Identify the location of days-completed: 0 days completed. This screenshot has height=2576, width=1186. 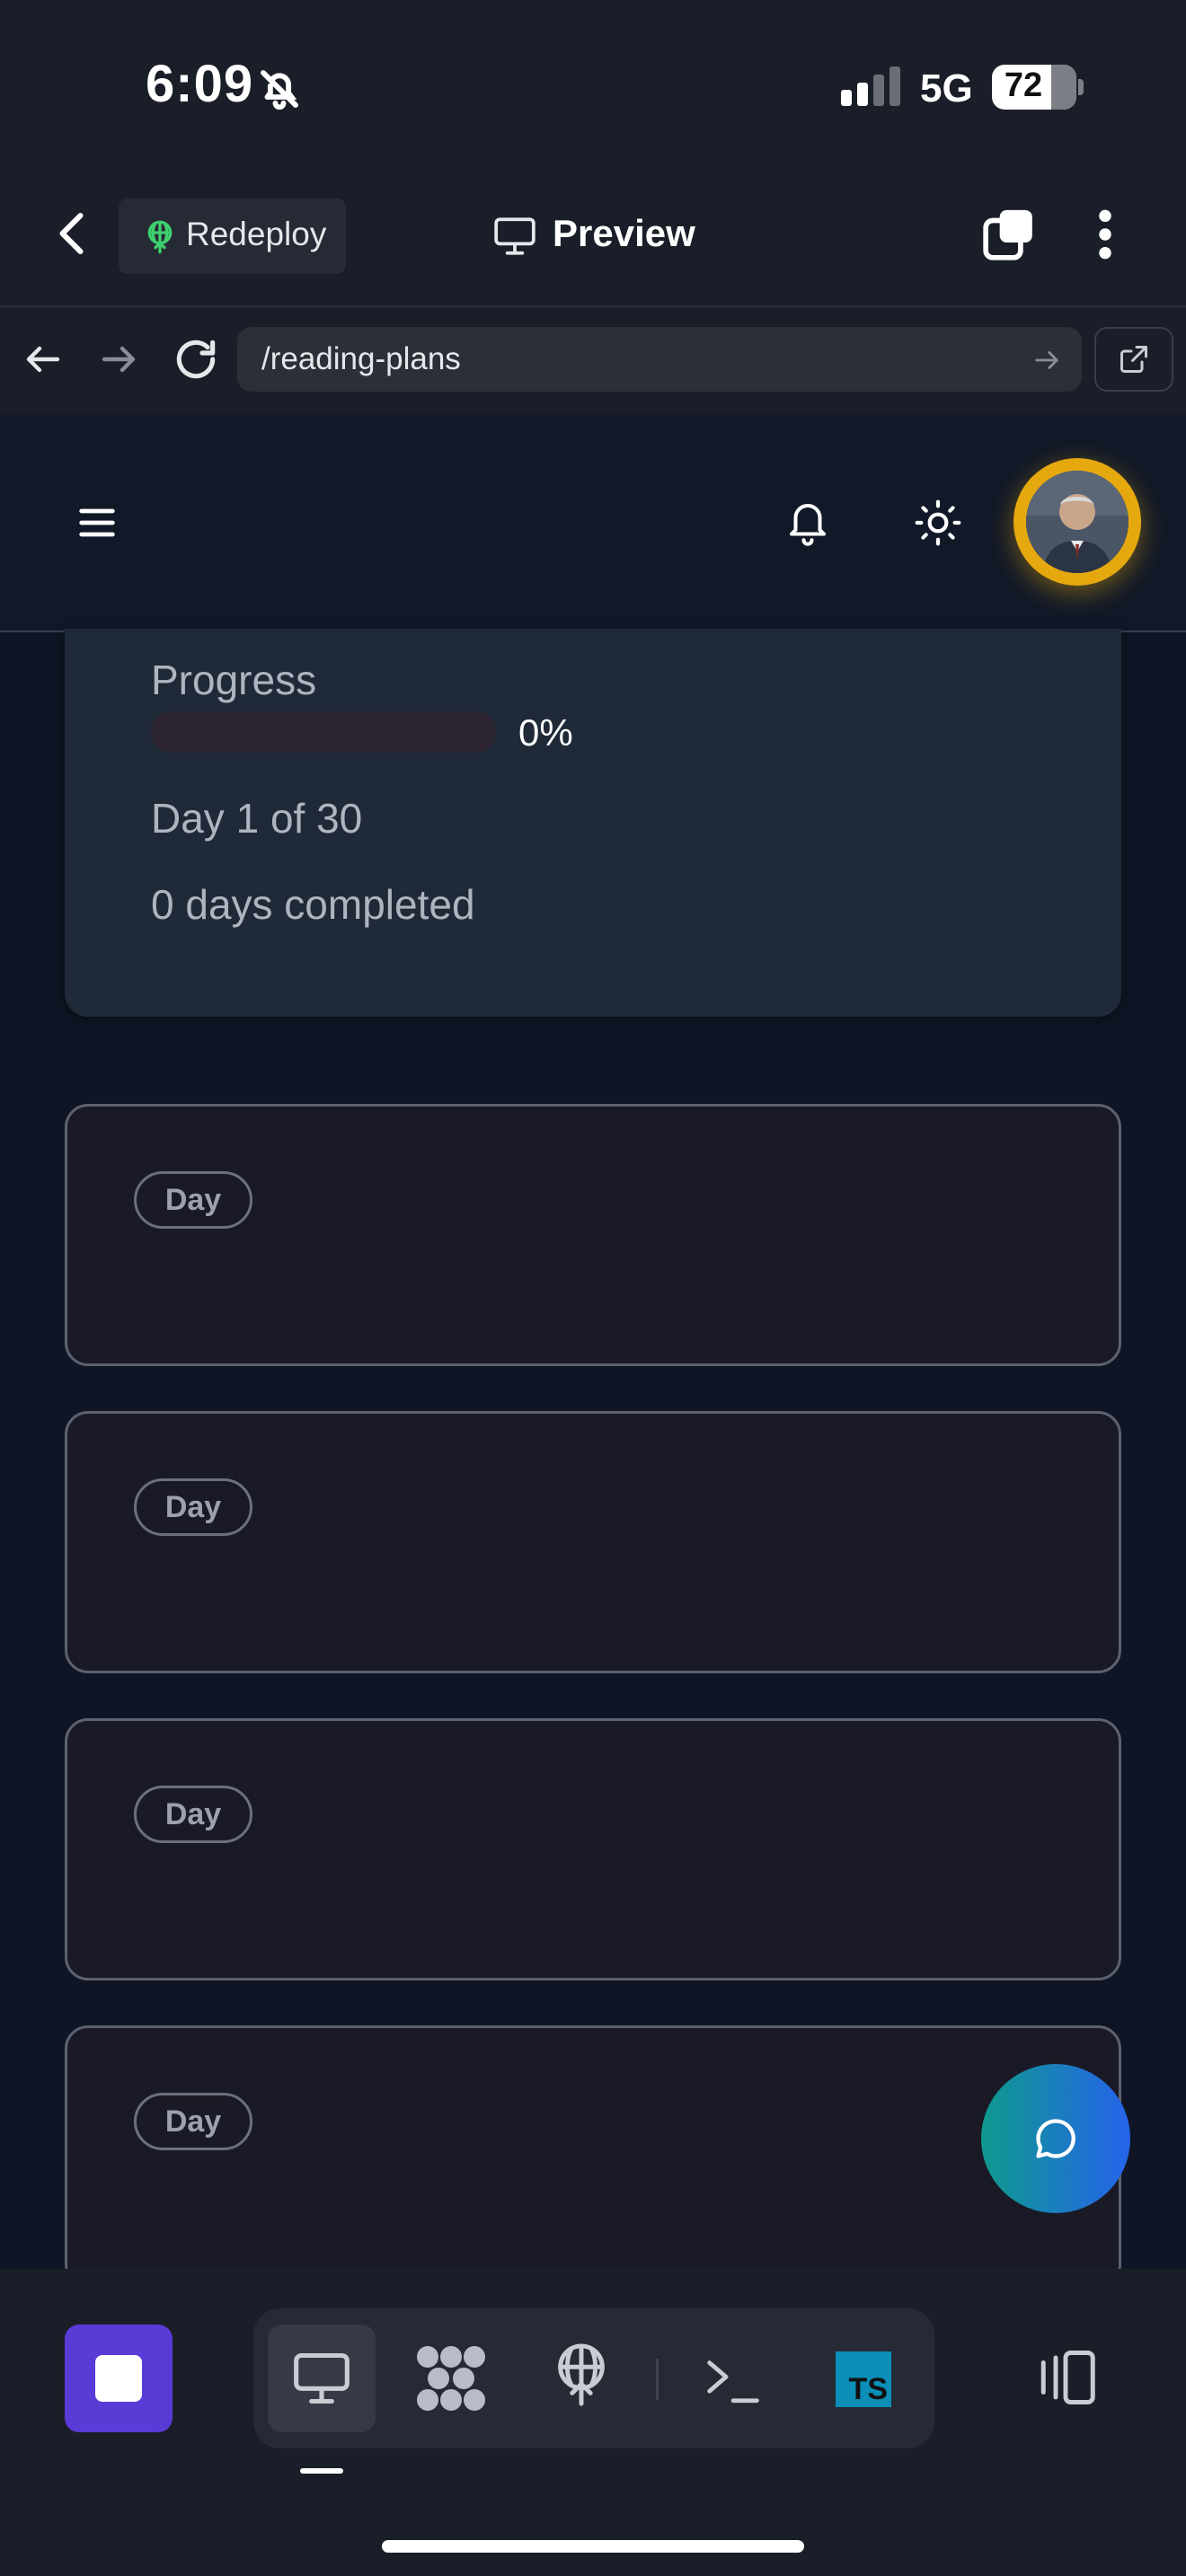
(313, 904).